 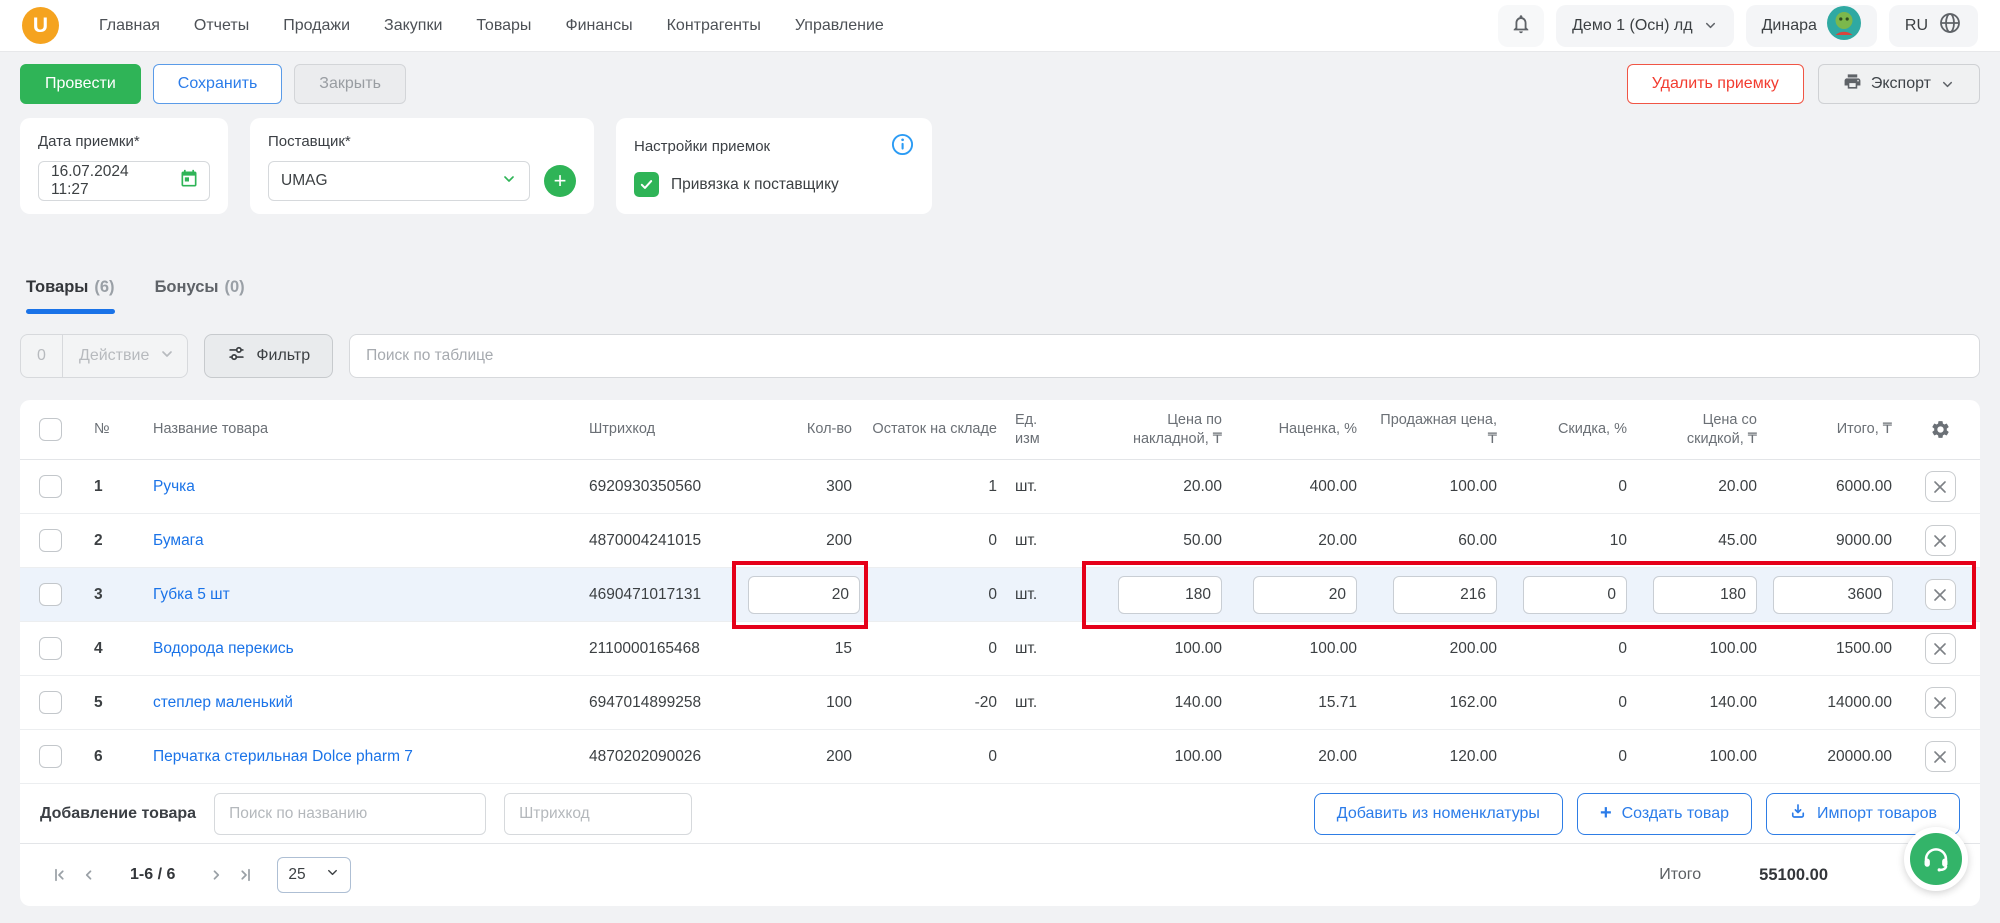 What do you see at coordinates (246, 875) in the screenshot?
I see `last-page-button` at bounding box center [246, 875].